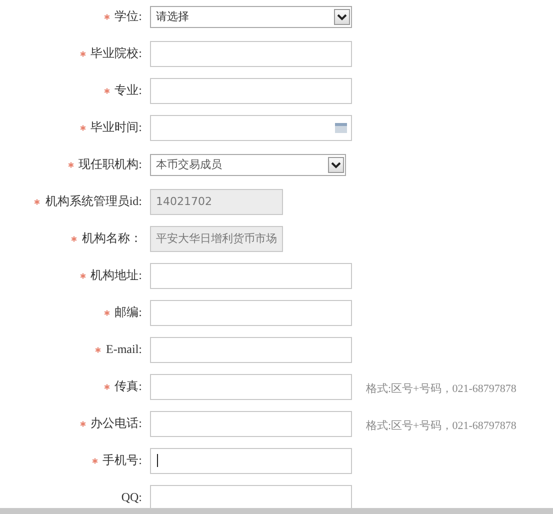  I want to click on field-label: 邮编:, so click(128, 312).